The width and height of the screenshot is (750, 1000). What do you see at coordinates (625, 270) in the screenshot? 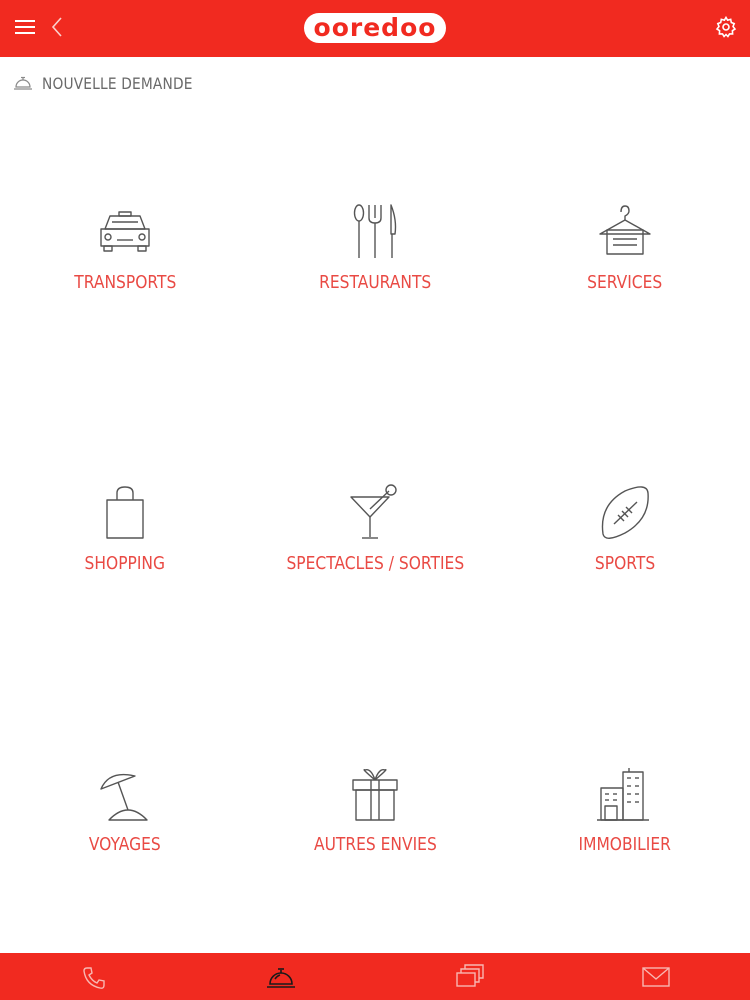
I see `category-services: SERVICES` at bounding box center [625, 270].